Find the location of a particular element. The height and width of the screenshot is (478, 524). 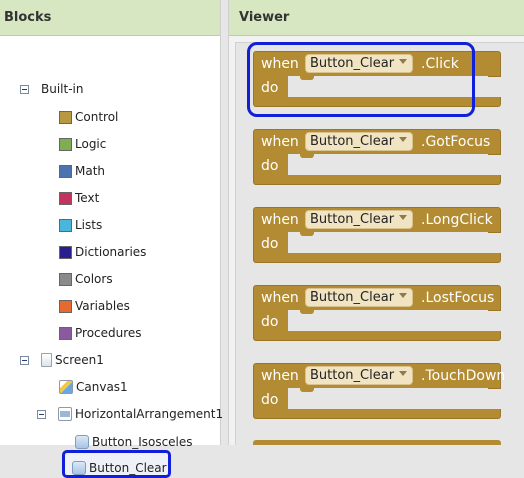

control-swatch-icon is located at coordinates (65, 117).